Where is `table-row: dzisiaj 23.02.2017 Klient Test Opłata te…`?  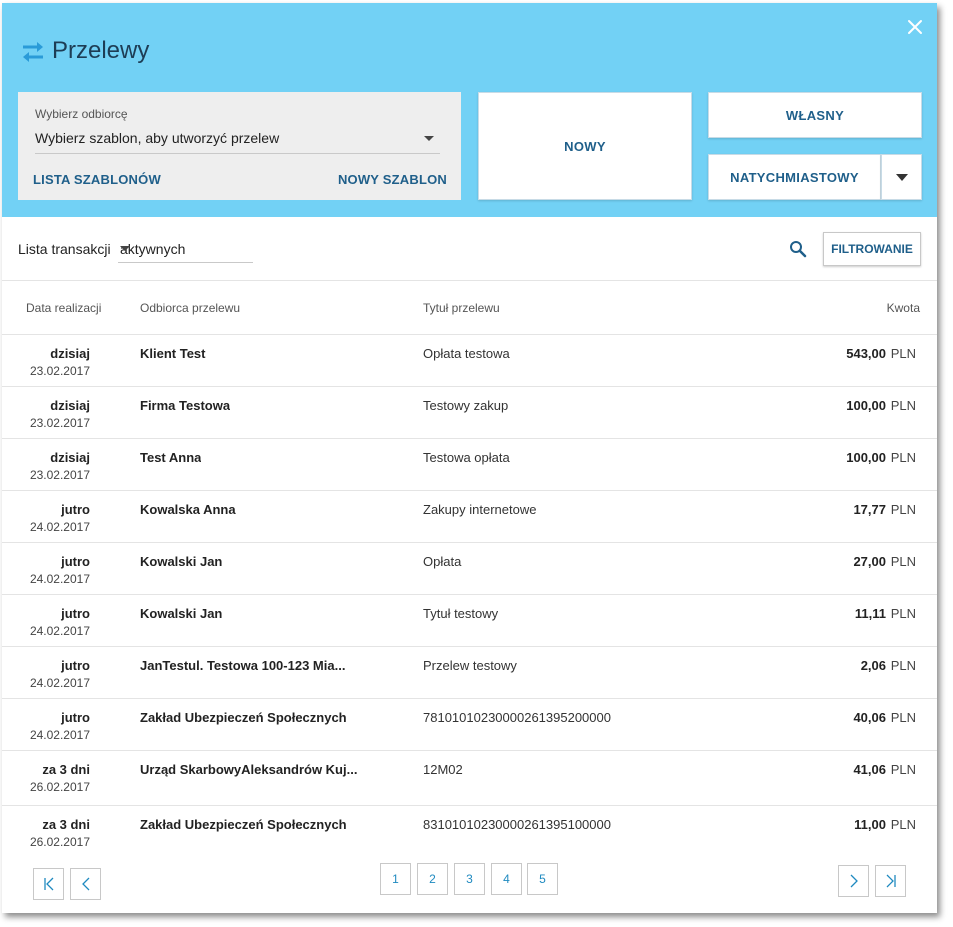
table-row: dzisiaj 23.02.2017 Klient Test Opłata te… is located at coordinates (469, 361).